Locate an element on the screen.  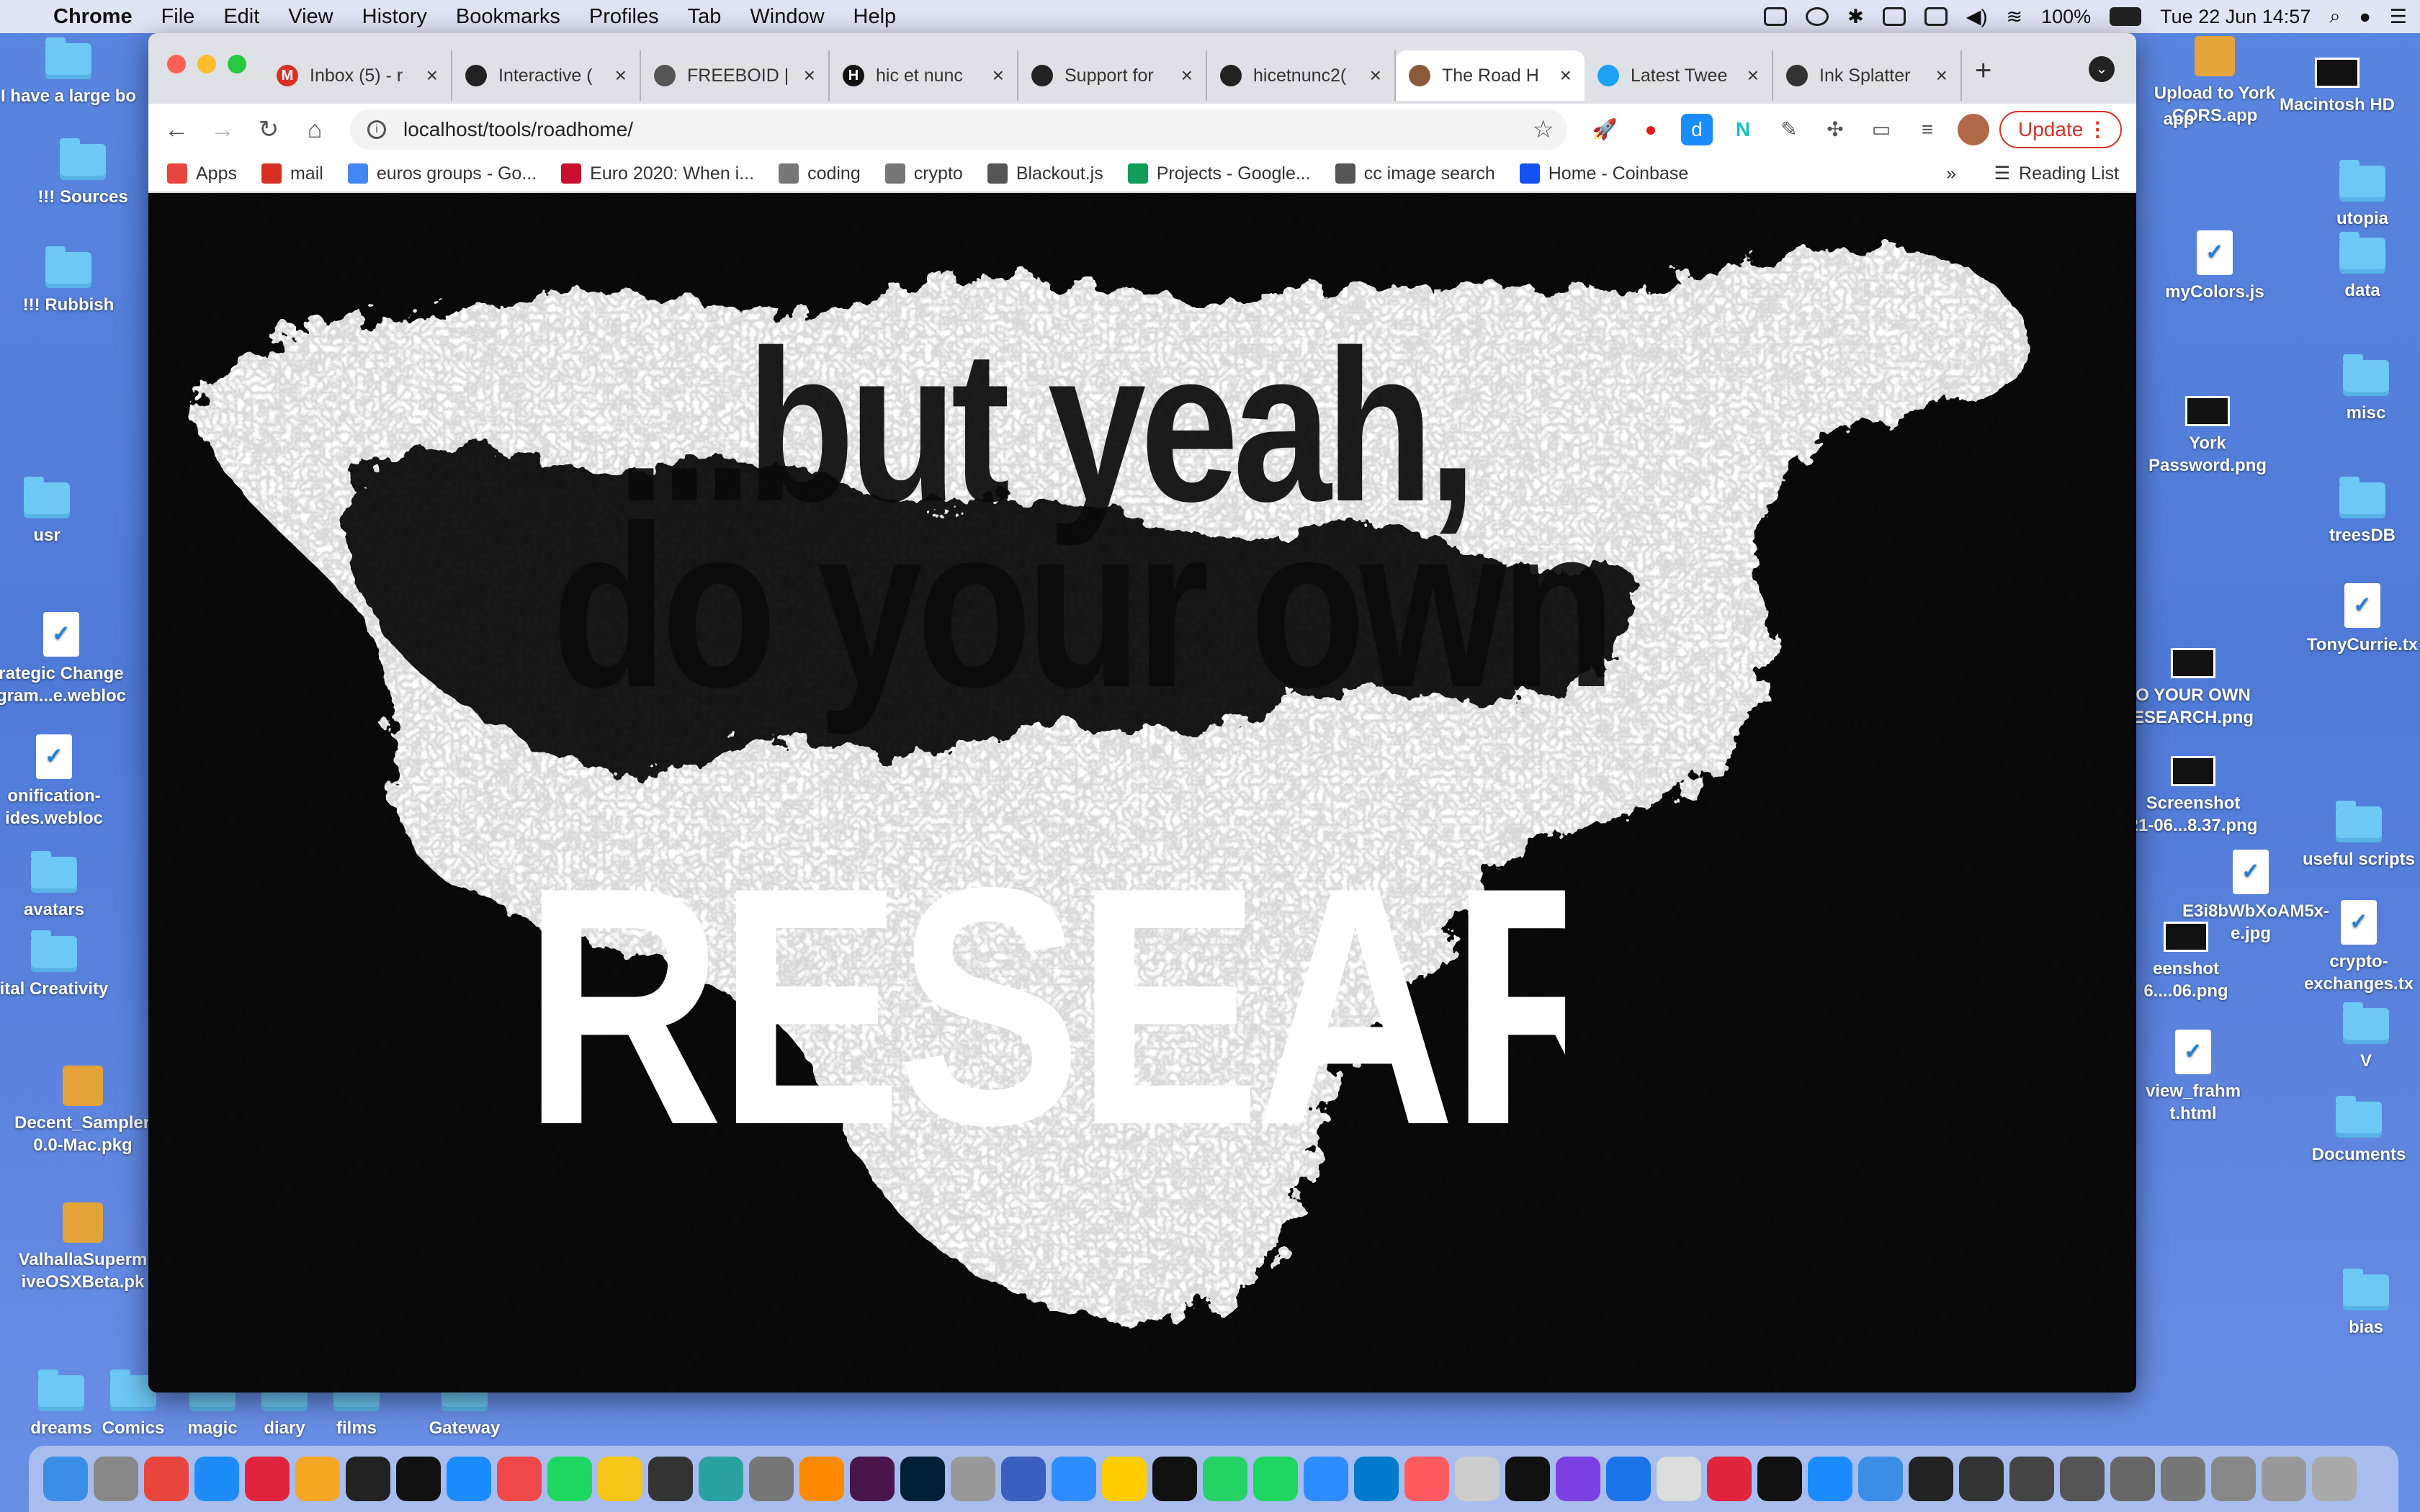
app-menu-chrome: Chrome is located at coordinates (93, 17).